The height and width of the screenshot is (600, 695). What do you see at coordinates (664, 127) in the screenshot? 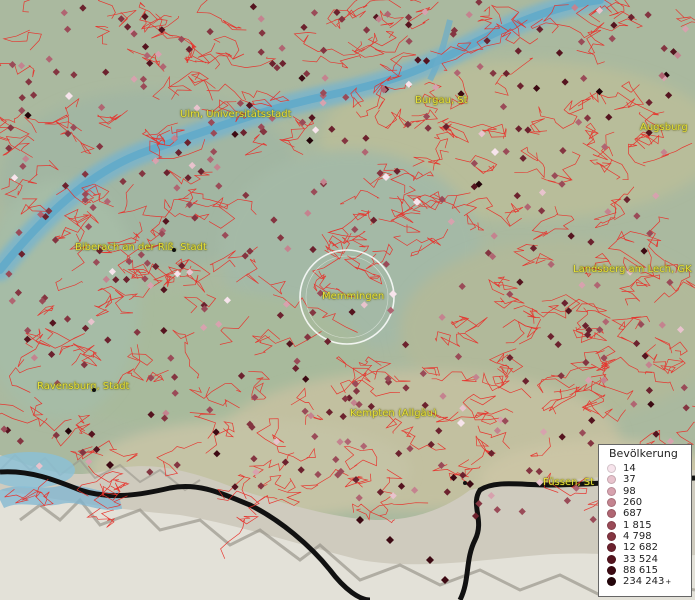
I see `city-label-augsburg: Augsburg` at bounding box center [664, 127].